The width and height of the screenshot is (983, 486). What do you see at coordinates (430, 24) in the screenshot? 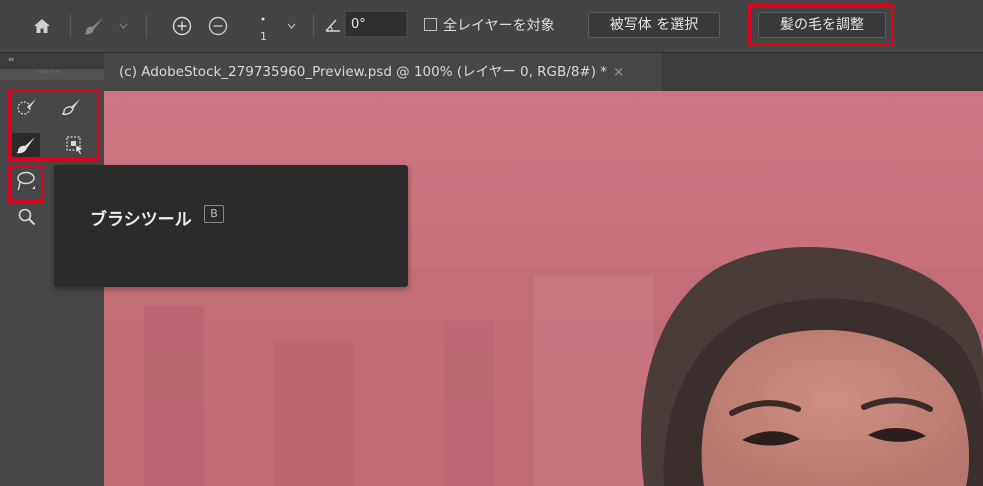
I see `sample-all-layers-checkbox` at bounding box center [430, 24].